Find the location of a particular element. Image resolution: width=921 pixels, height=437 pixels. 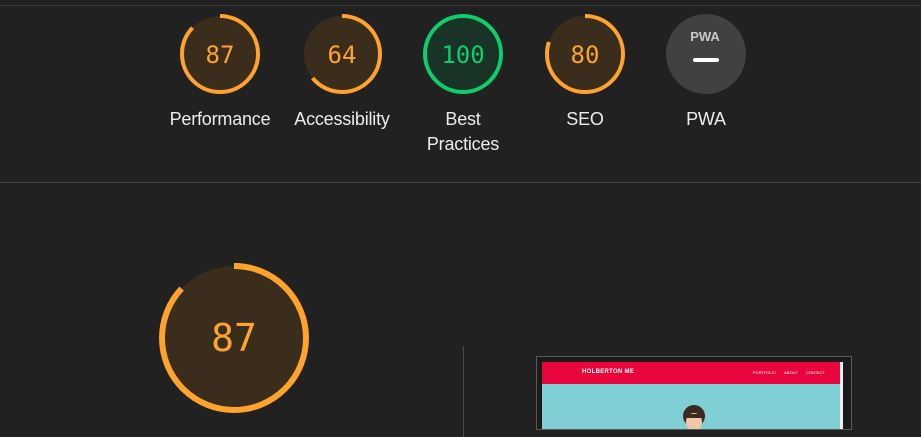

gauge-accessibility: 64 Accessibility is located at coordinates (342, 72).